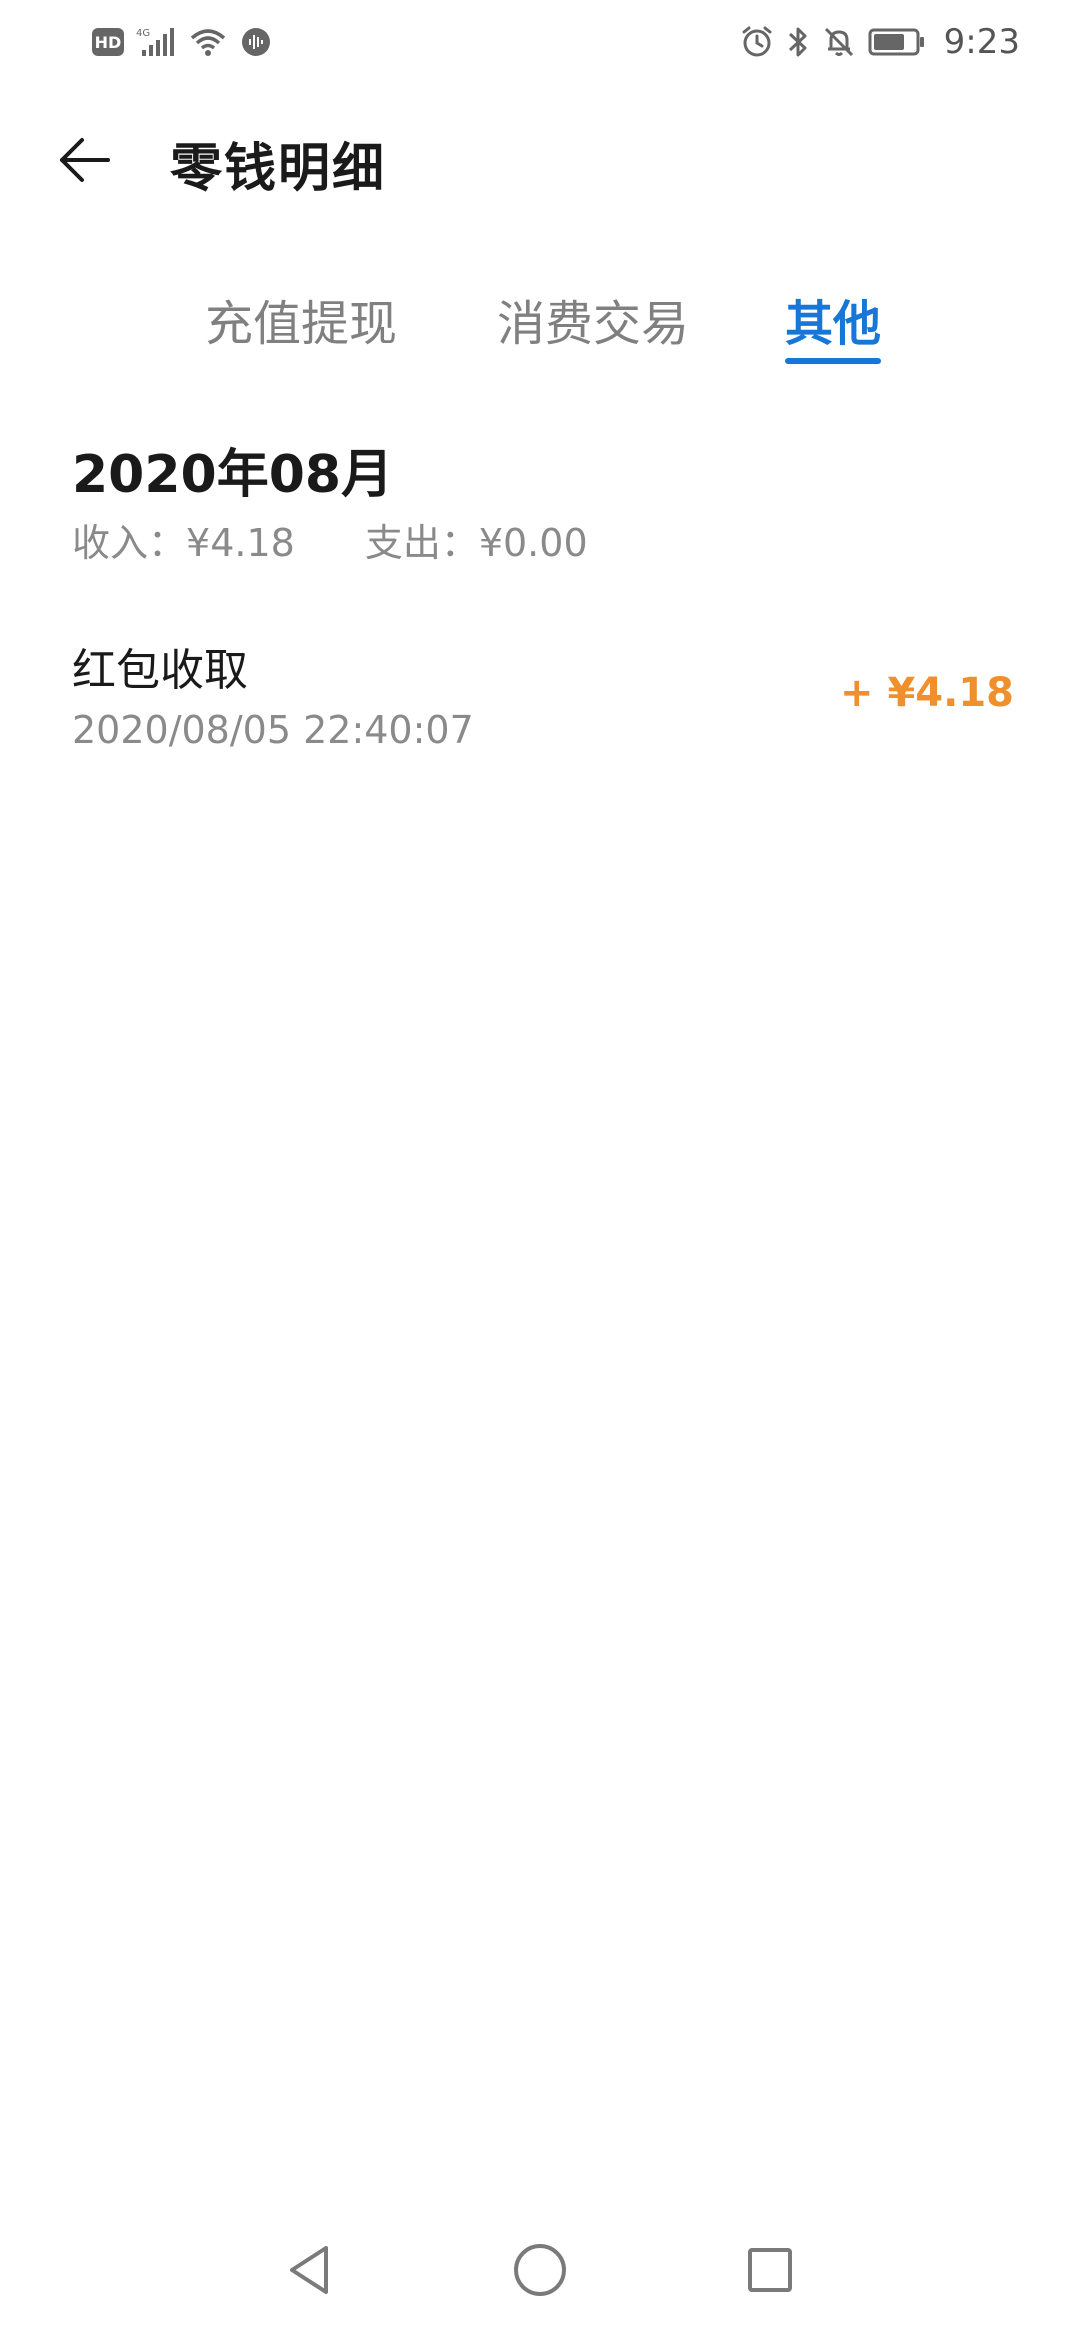 The image size is (1080, 2340). I want to click on expense-label: 支出：, so click(421, 543).